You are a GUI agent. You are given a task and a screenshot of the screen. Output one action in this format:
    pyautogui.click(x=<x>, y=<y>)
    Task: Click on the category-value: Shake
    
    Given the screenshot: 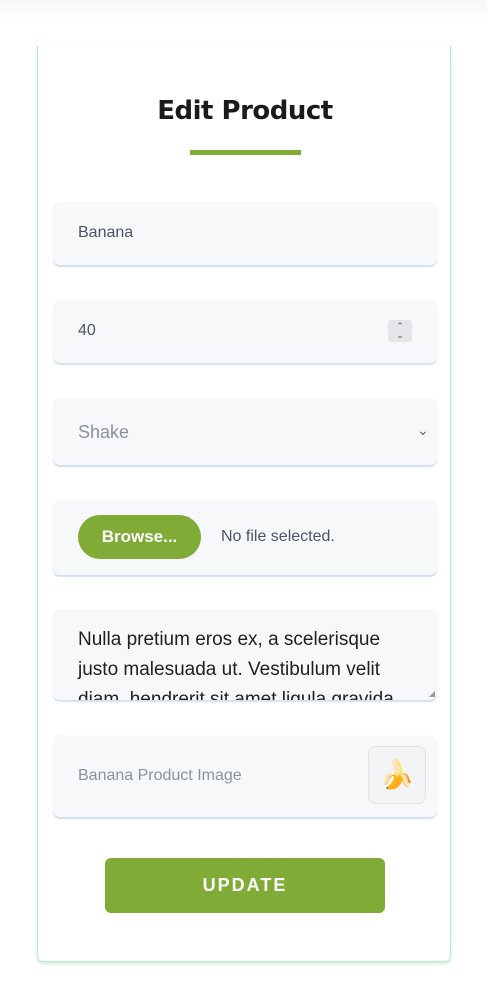 What is the action you would take?
    pyautogui.click(x=104, y=432)
    